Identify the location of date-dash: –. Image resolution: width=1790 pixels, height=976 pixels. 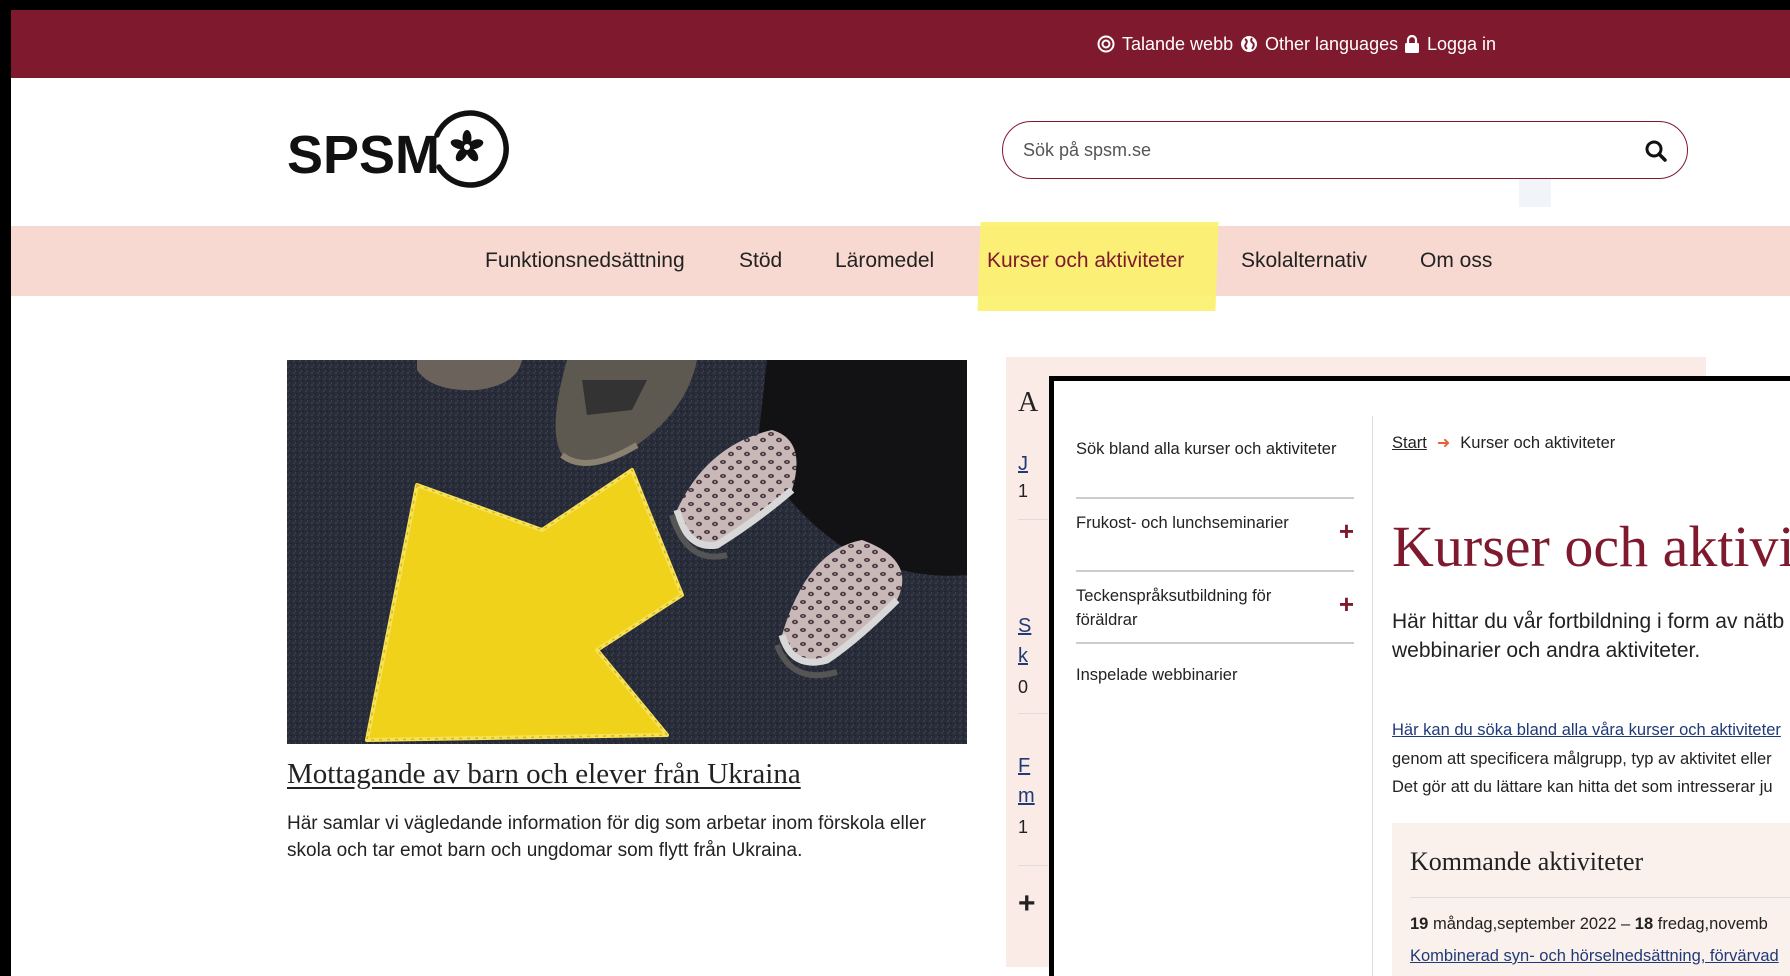
(1626, 924).